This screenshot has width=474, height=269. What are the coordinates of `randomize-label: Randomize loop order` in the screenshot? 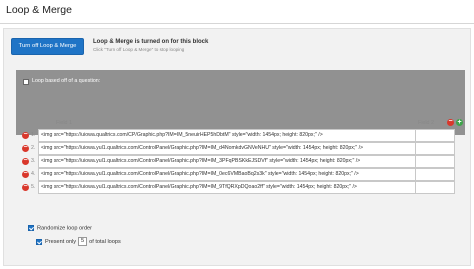 It's located at (65, 228).